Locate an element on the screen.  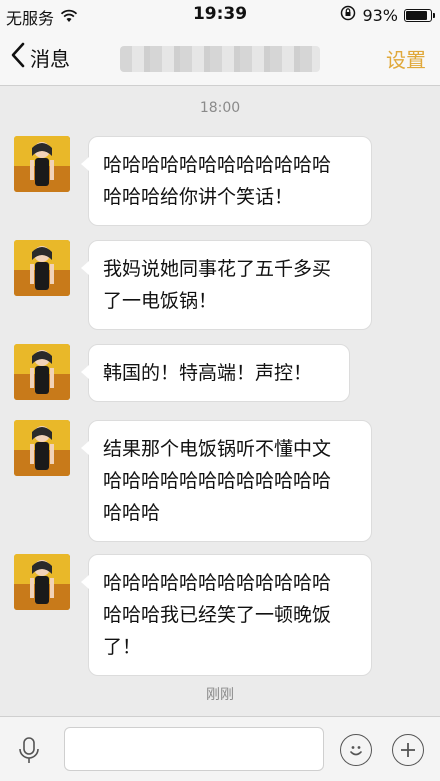
message-bubble: 哈哈哈哈哈哈哈哈哈哈哈哈 哈哈哈我已经笑了一顿晚饭 了！ is located at coordinates (226, 615).